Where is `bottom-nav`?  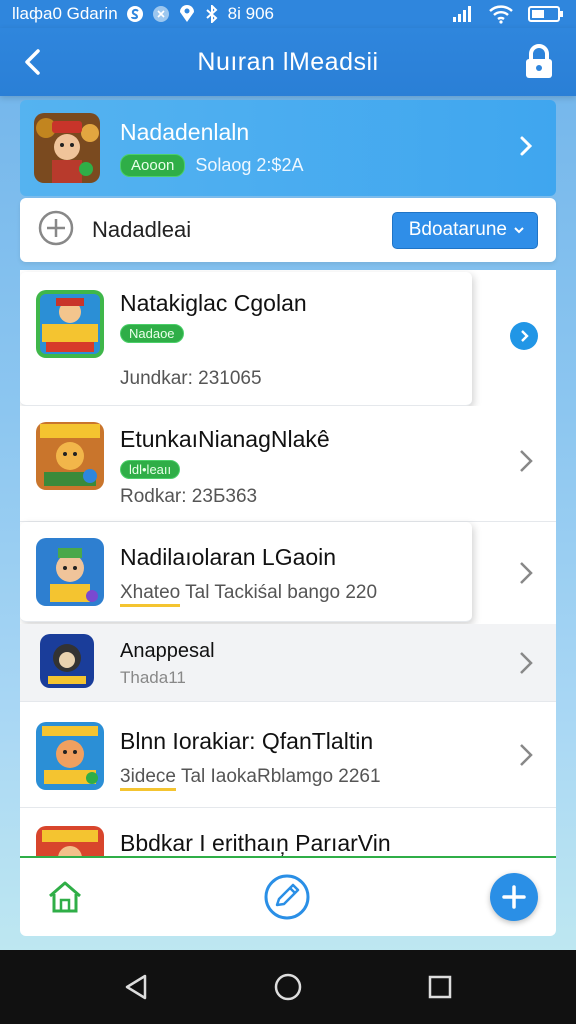
bottom-nav is located at coordinates (288, 896).